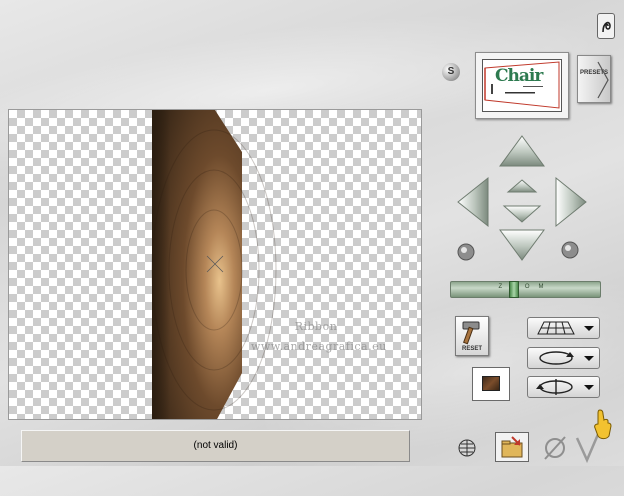 The width and height of the screenshot is (624, 496). I want to click on move-up-small-icon, so click(522, 186).